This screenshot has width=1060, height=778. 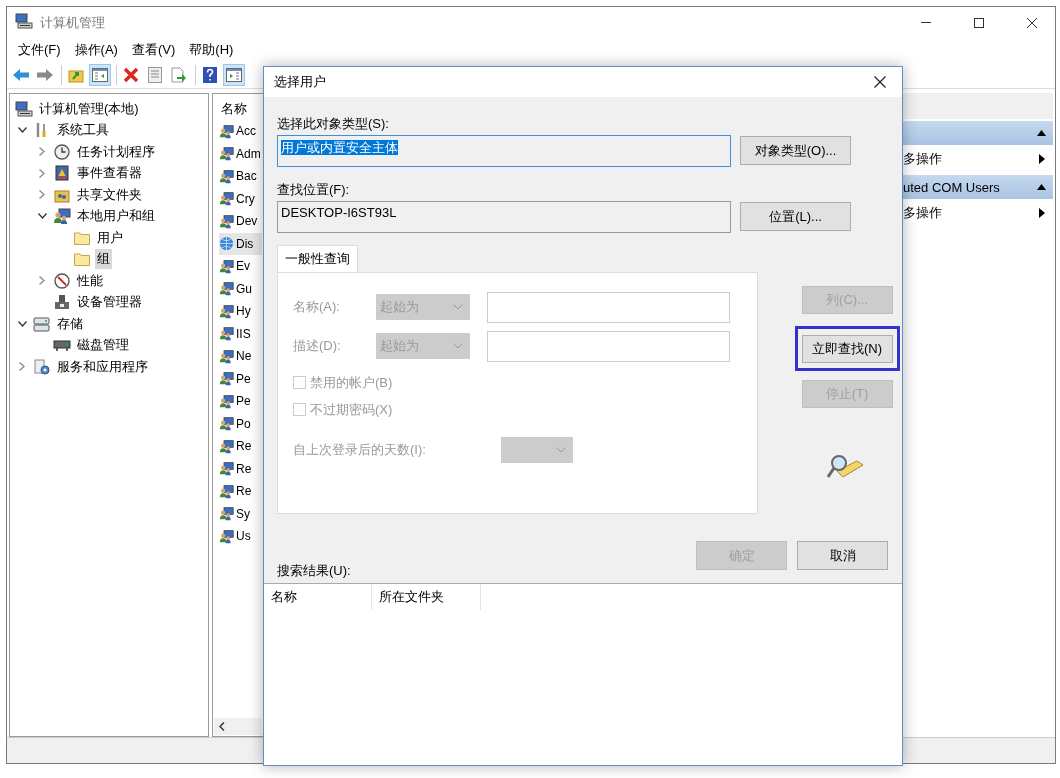 What do you see at coordinates (504, 151) in the screenshot?
I see `text-field: 用户或内置安全主体` at bounding box center [504, 151].